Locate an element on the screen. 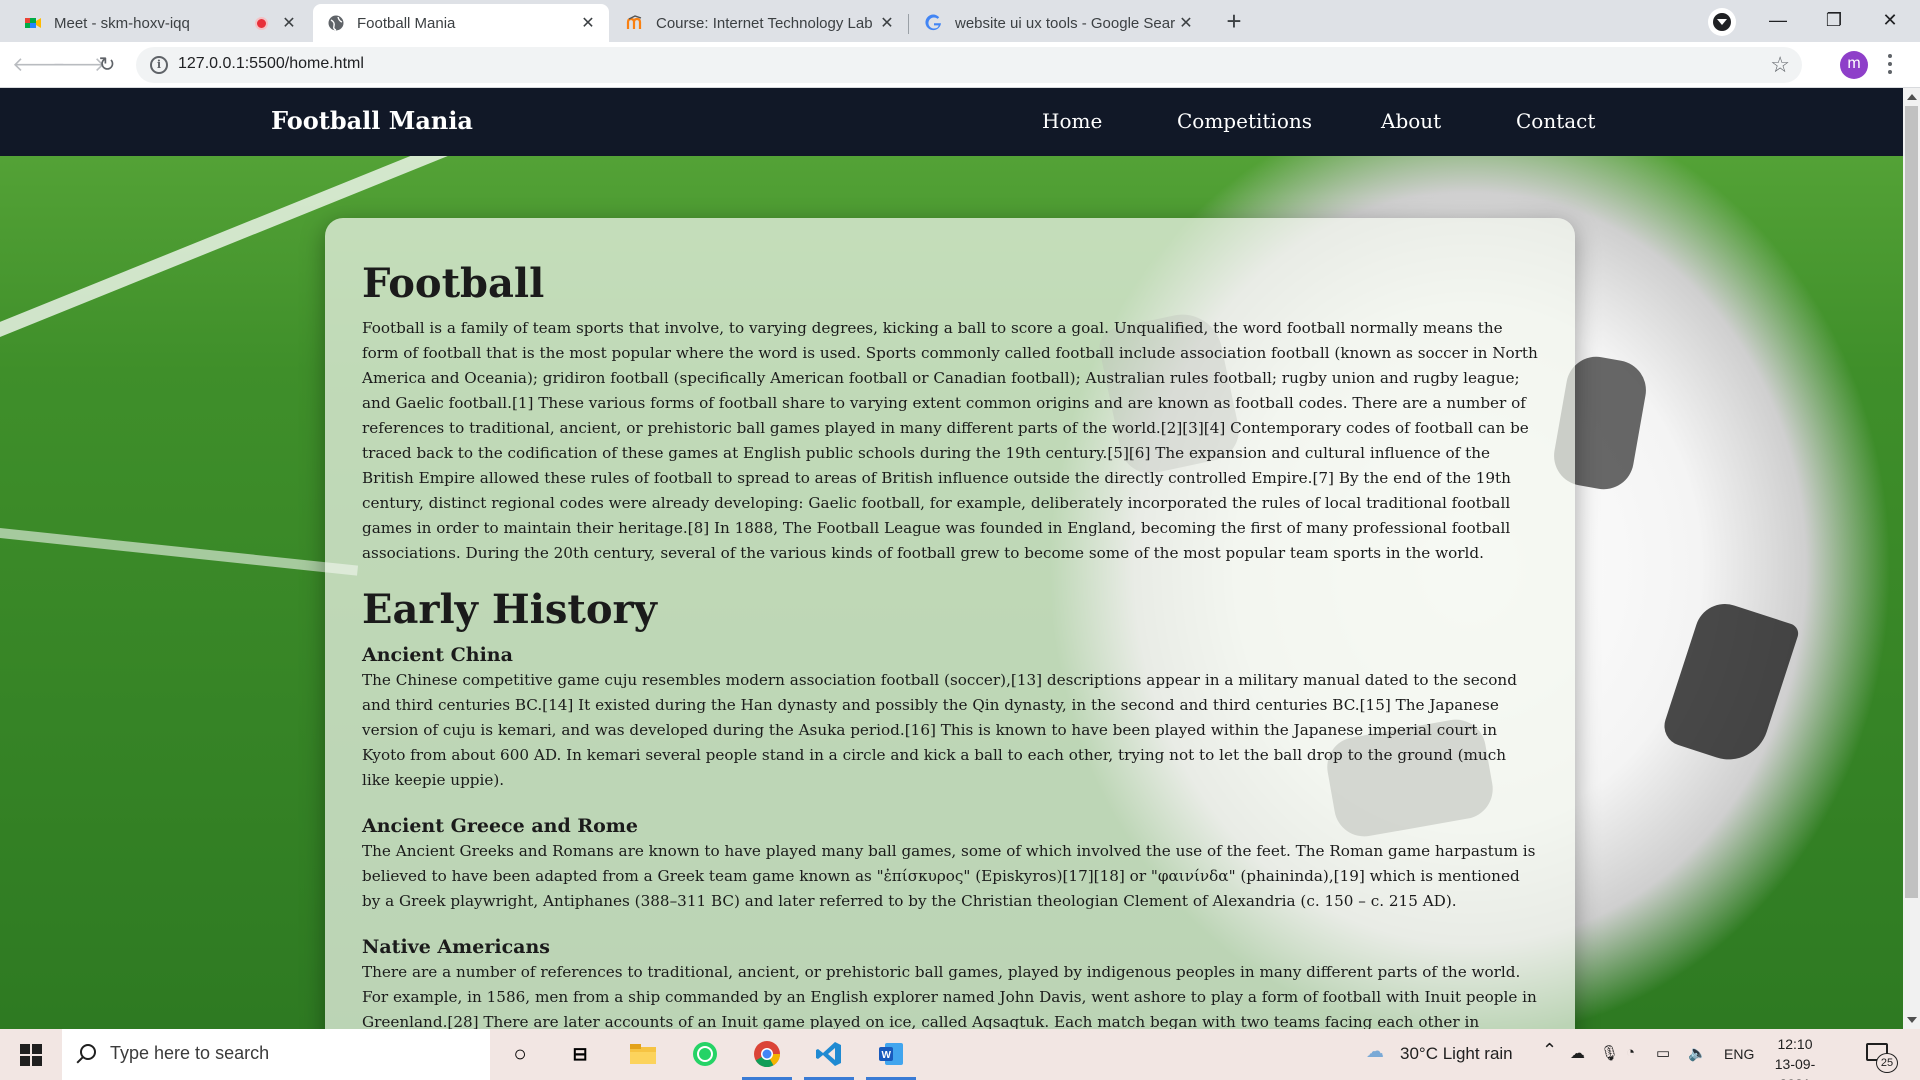 The height and width of the screenshot is (1080, 1920). new-tab-button: + is located at coordinates (1234, 22).